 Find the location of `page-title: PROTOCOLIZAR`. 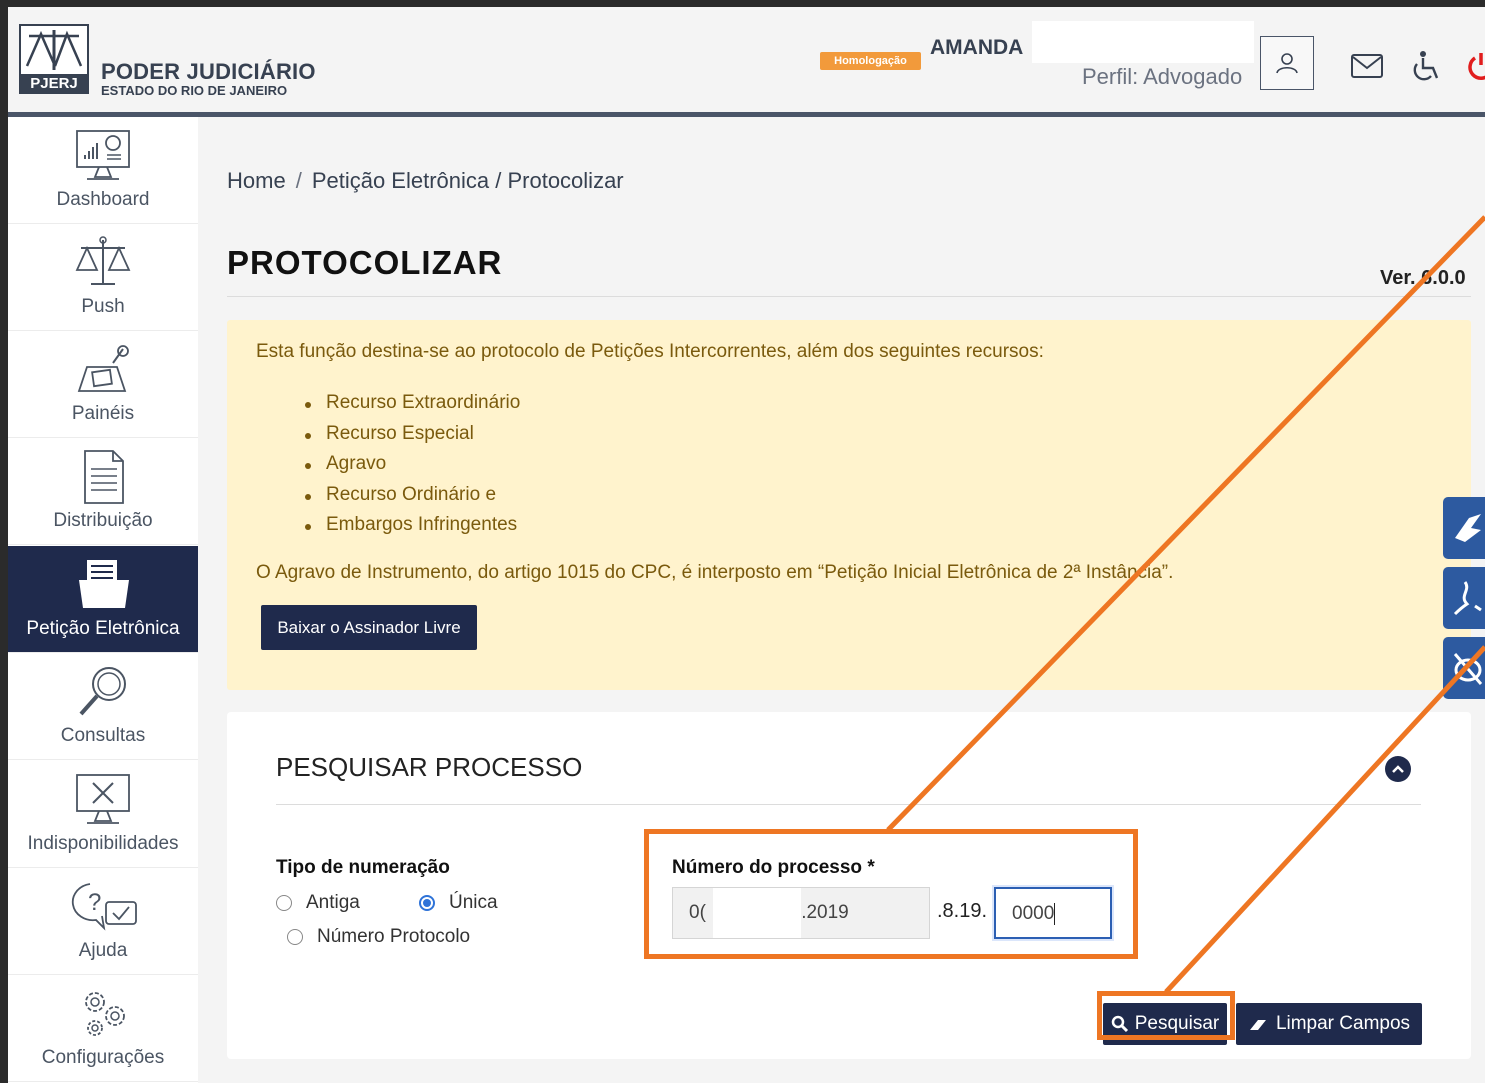

page-title: PROTOCOLIZAR is located at coordinates (365, 262).